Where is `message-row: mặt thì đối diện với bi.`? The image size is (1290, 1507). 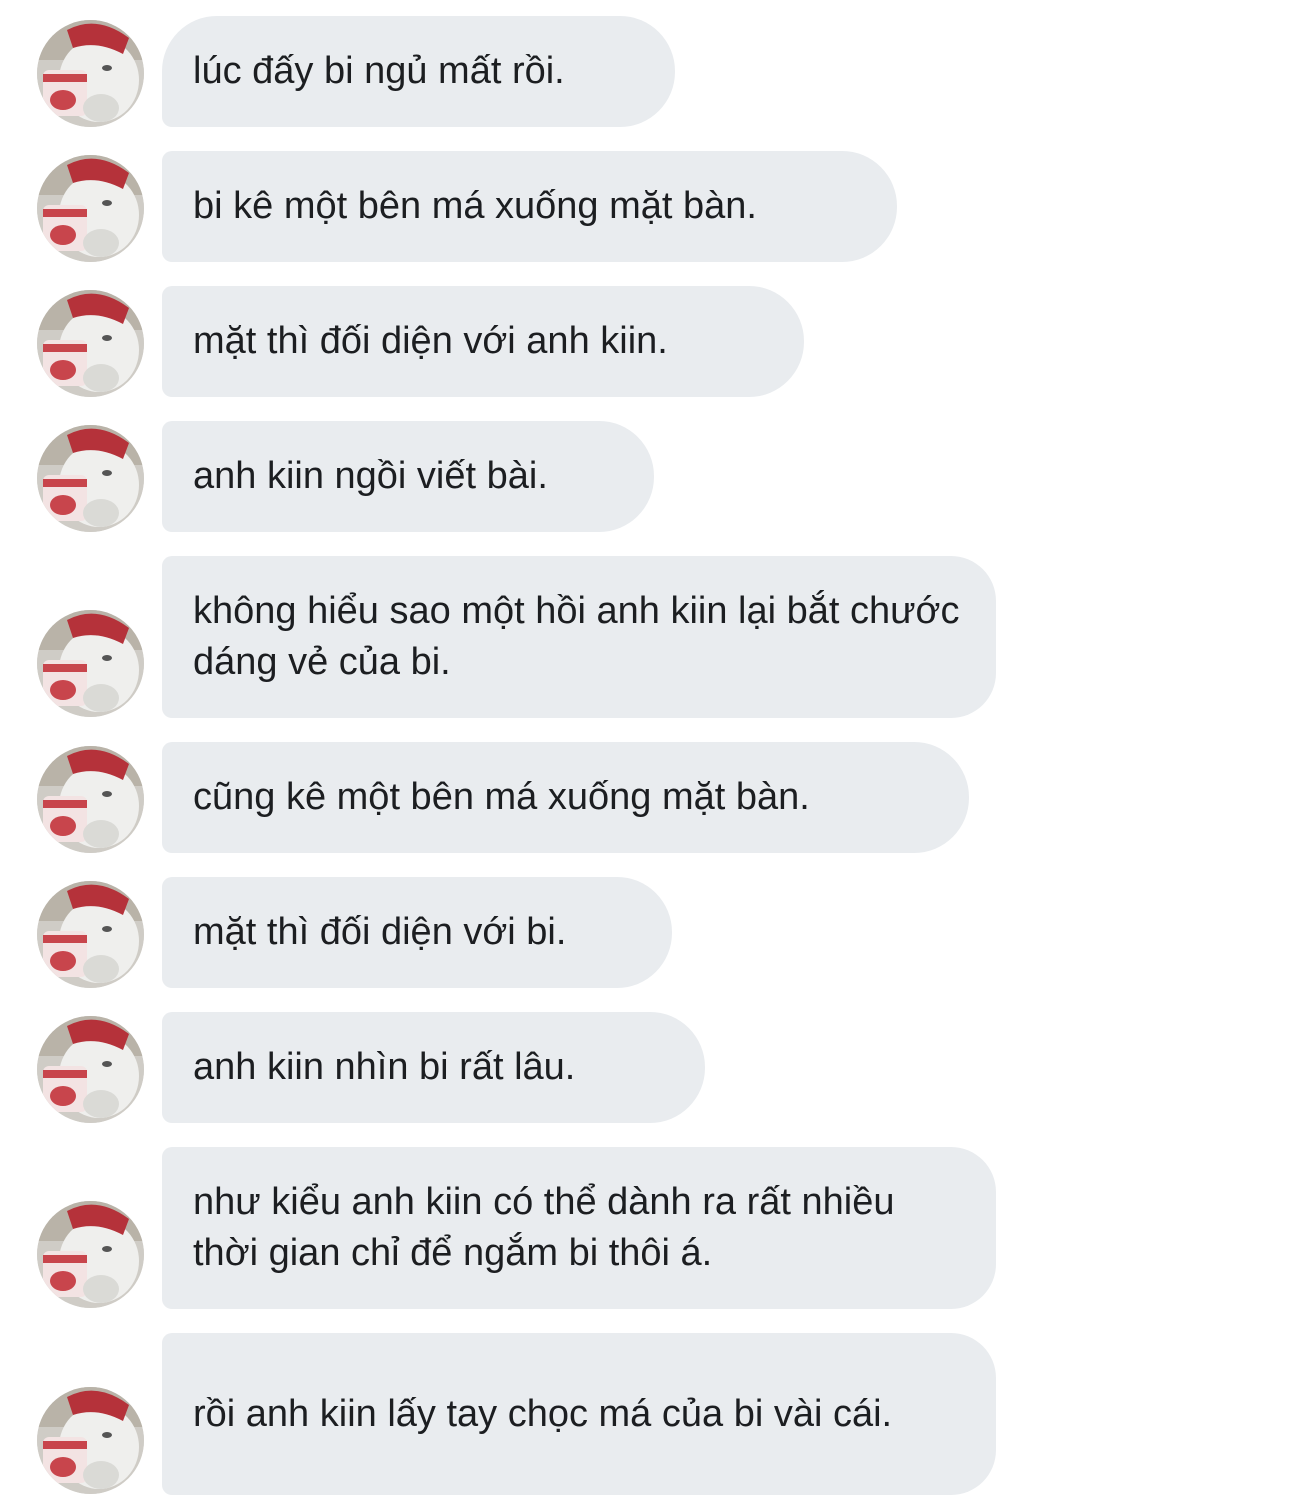
message-row: mặt thì đối diện với bi. is located at coordinates (645, 932).